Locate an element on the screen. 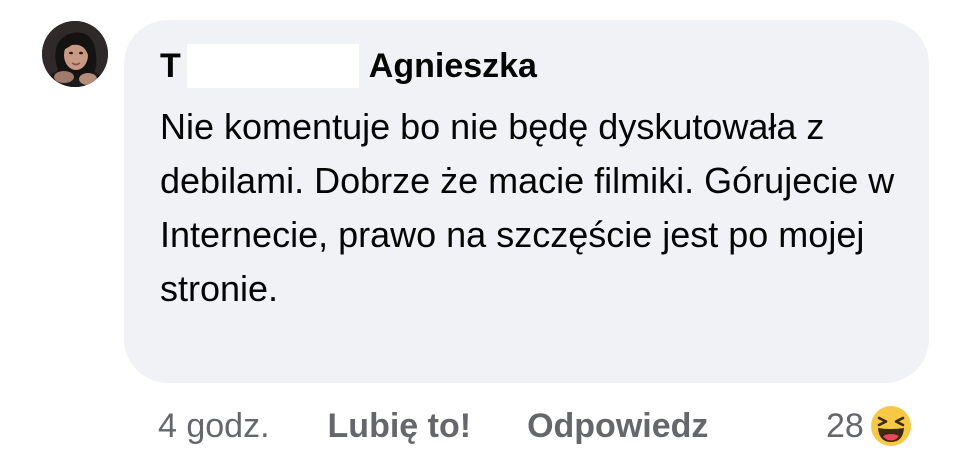 This screenshot has height=461, width=962. comment-timestamp: 4 godz. is located at coordinates (214, 426).